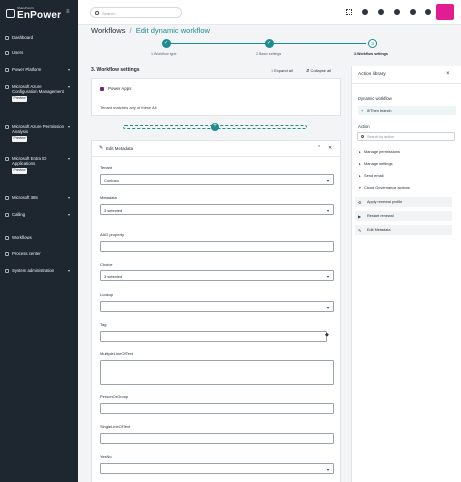 This screenshot has width=461, height=482. I want to click on trigger-condition: Tenant matches any of these All, so click(128, 107).